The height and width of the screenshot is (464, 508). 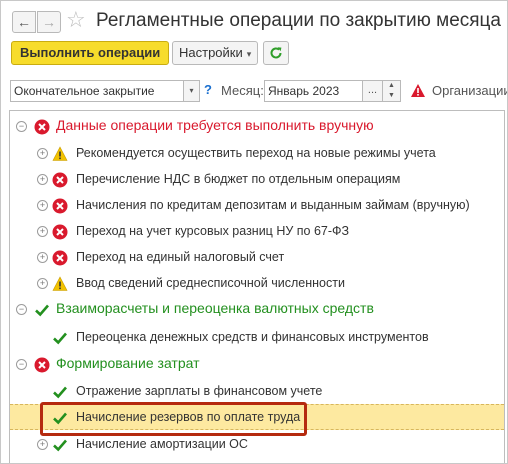 I want to click on tree-item-selected: Начисление резервов по оплате труда, so click(x=257, y=417).